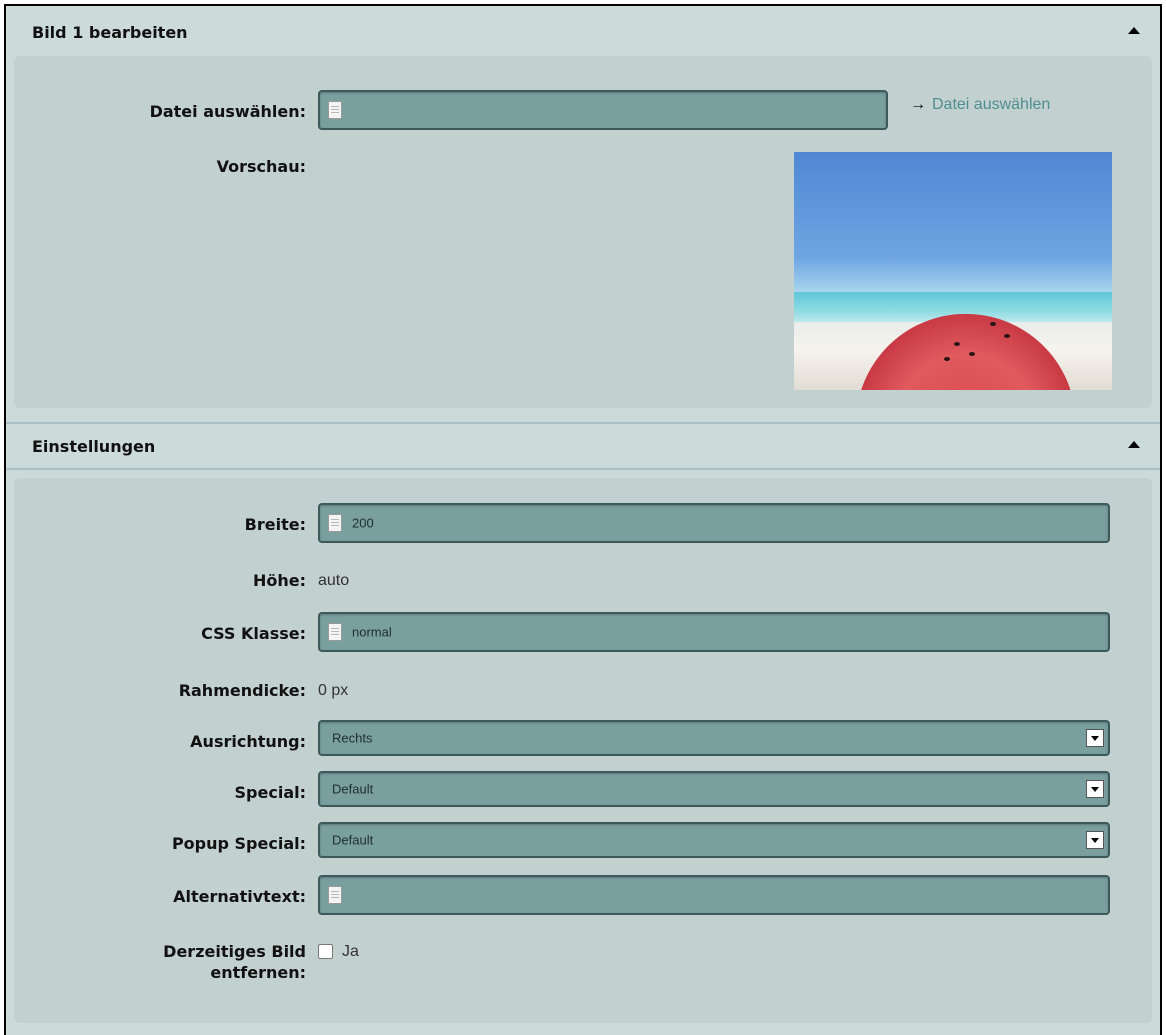 Image resolution: width=1166 pixels, height=1035 pixels. I want to click on section-title-settings: Einstellungen, so click(94, 446).